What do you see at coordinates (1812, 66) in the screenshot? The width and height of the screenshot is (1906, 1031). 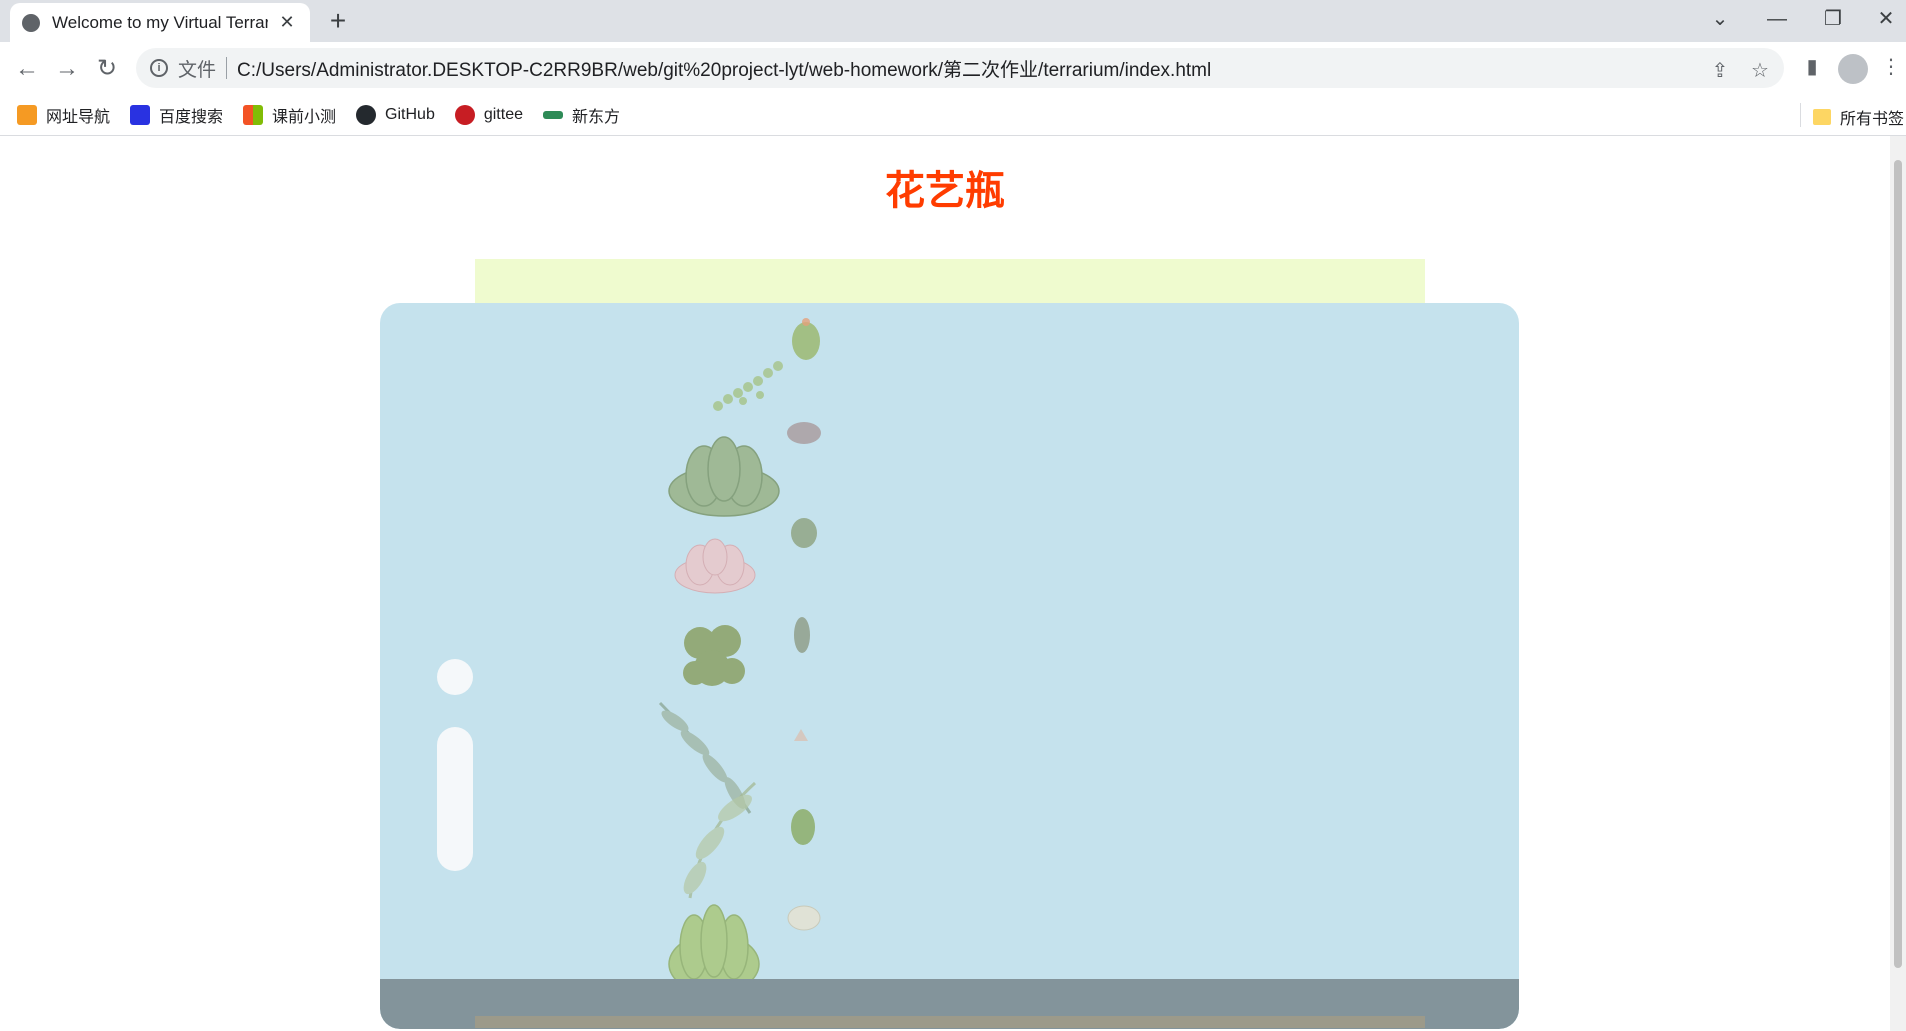 I see `side-panel-icon: ▮` at bounding box center [1812, 66].